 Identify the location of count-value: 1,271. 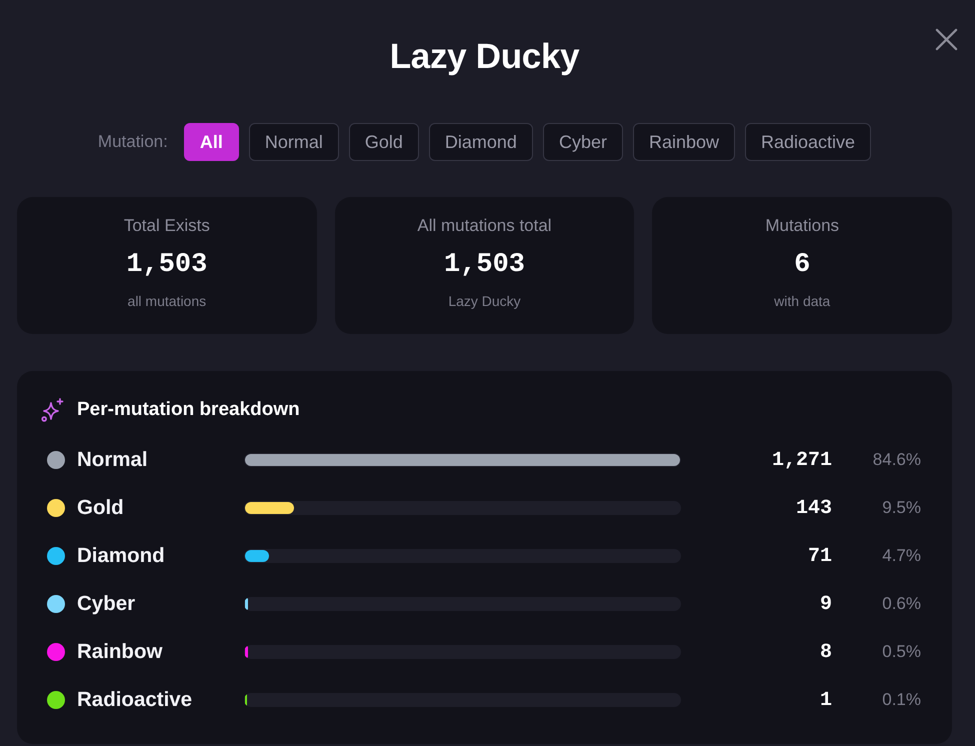
(801, 460).